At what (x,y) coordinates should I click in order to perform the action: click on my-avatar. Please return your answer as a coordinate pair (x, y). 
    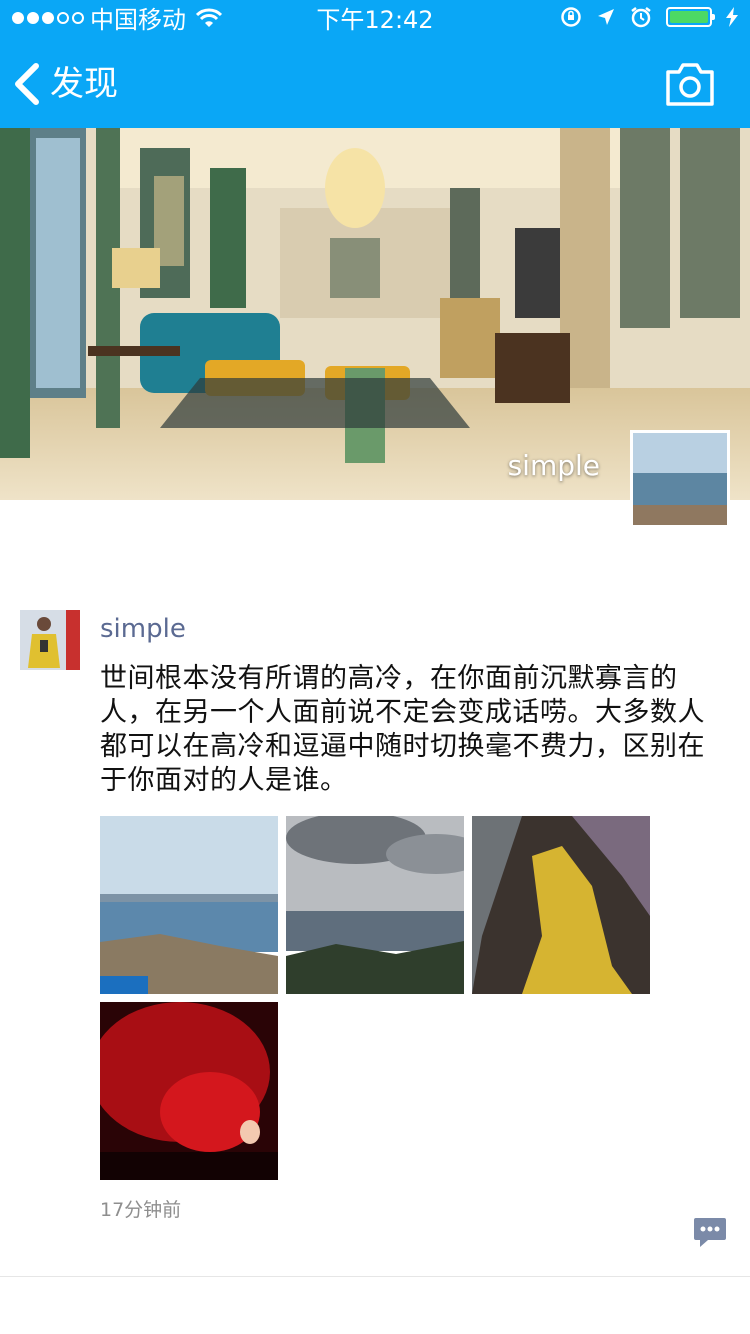
    Looking at the image, I should click on (680, 479).